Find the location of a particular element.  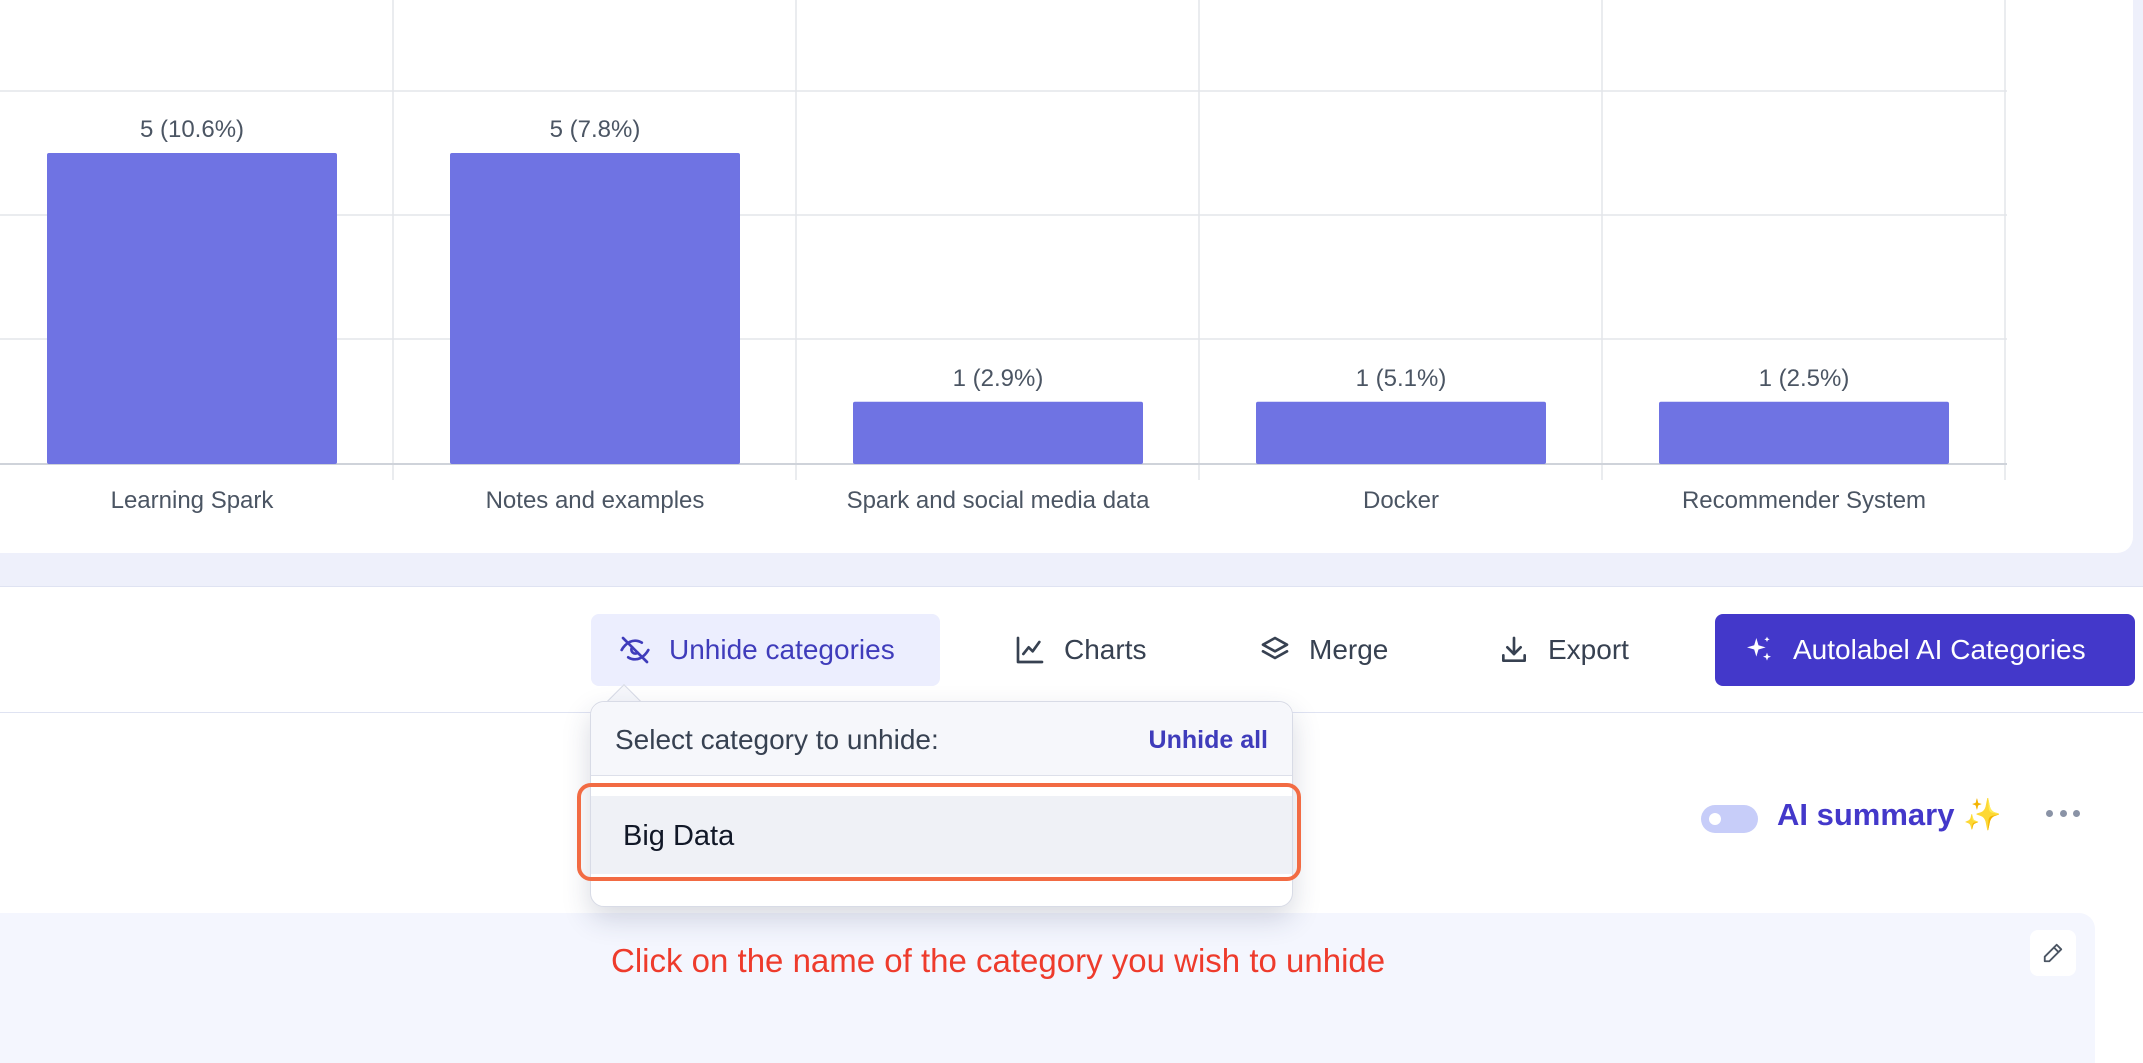

export-button: Export is located at coordinates (1563, 650).